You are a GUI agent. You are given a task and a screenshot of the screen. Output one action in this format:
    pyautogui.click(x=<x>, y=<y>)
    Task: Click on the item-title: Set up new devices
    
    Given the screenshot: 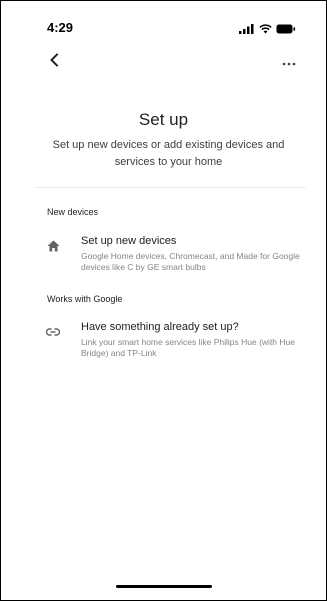 What is the action you would take?
    pyautogui.click(x=129, y=241)
    